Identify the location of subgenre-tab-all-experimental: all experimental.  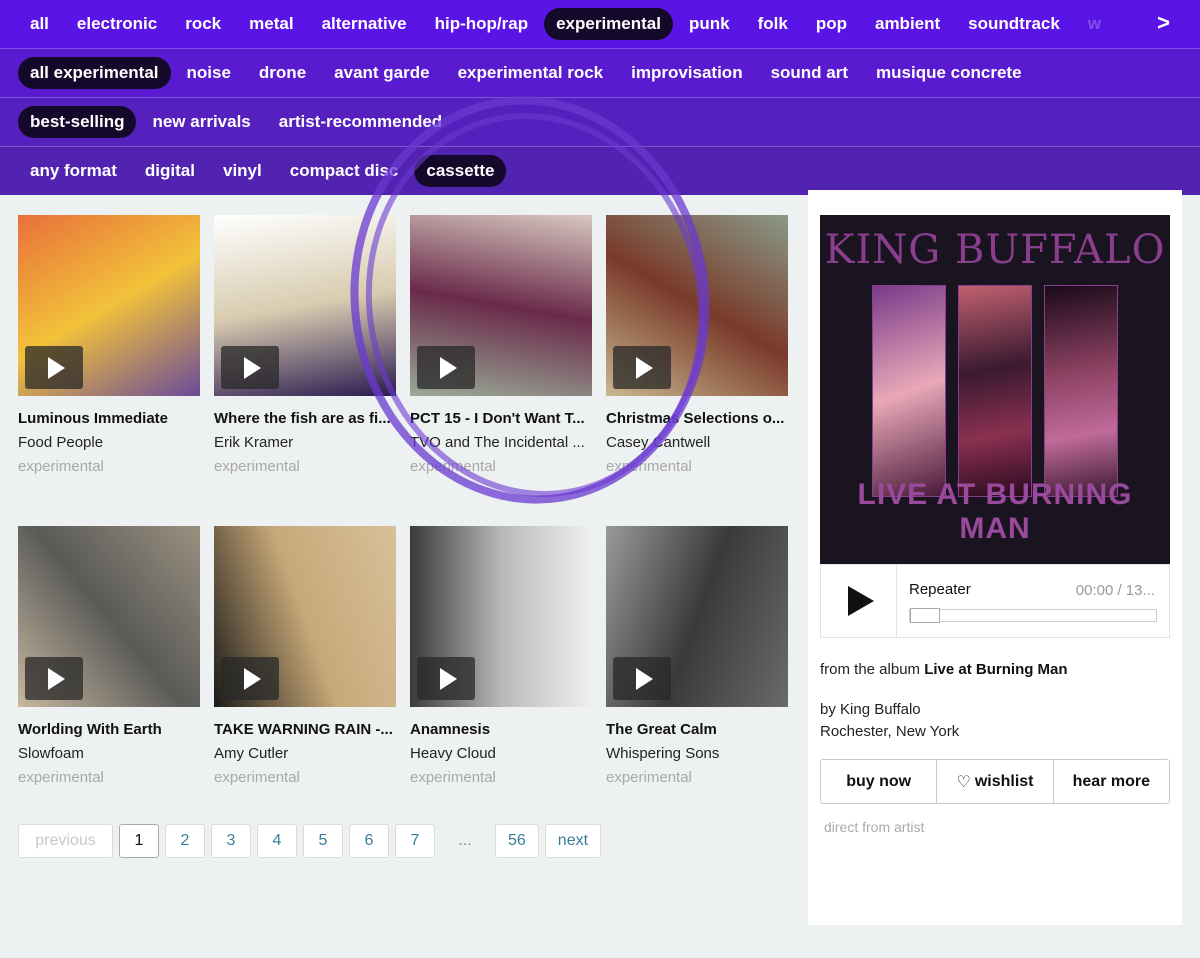
(94, 73).